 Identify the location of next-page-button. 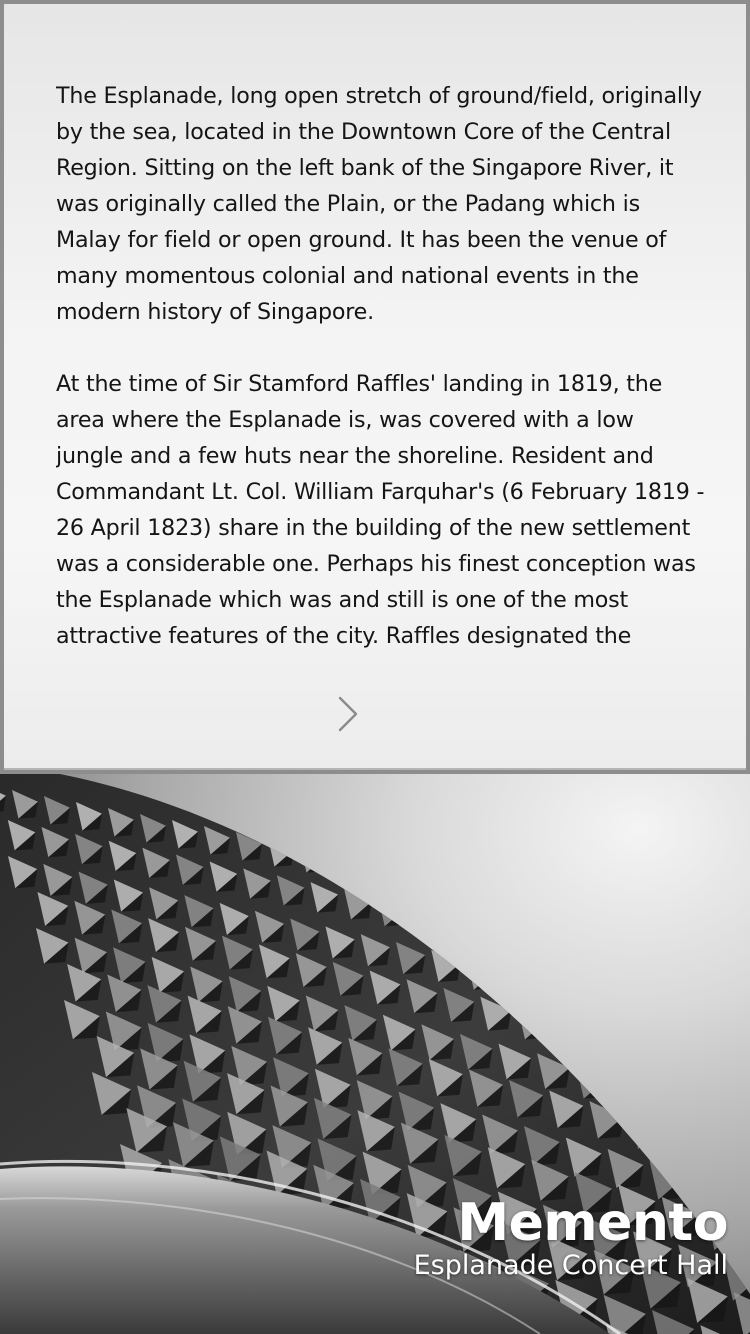
(348, 714).